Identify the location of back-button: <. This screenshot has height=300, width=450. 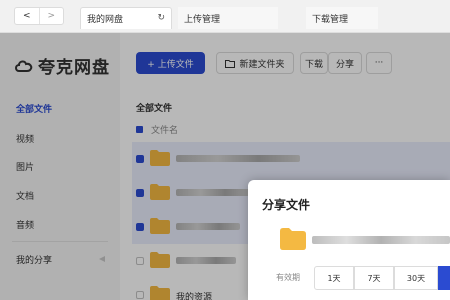
(27, 16).